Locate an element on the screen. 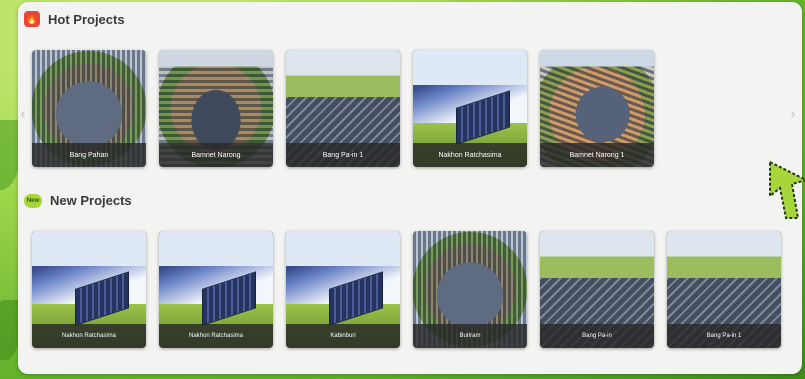 This screenshot has width=805, height=379. flame-icon: 🔥 is located at coordinates (32, 19).